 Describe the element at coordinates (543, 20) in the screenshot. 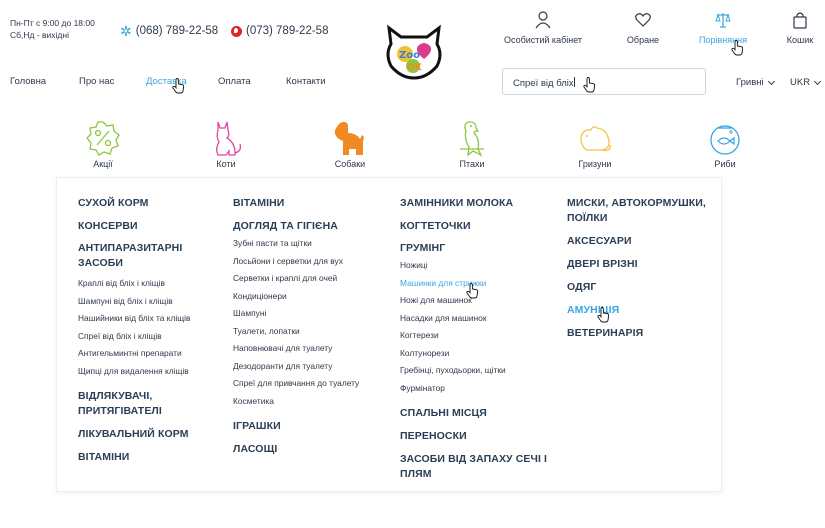

I see `user-icon` at that location.